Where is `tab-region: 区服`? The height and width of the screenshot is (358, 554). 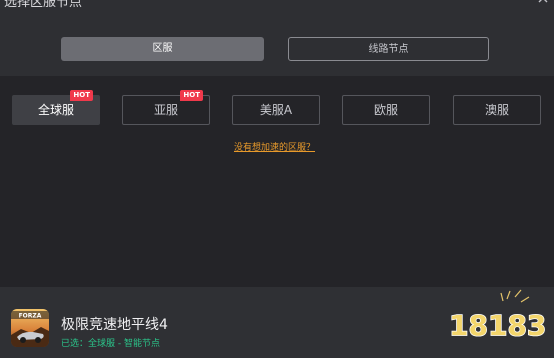
tab-region: 区服 is located at coordinates (162, 49).